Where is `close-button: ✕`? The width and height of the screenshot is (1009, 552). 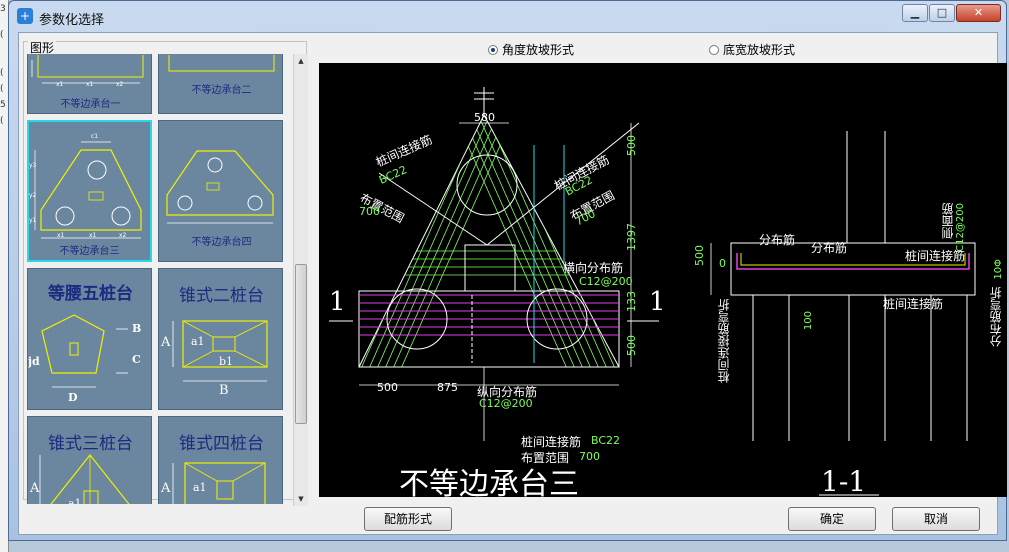
close-button: ✕ is located at coordinates (978, 13).